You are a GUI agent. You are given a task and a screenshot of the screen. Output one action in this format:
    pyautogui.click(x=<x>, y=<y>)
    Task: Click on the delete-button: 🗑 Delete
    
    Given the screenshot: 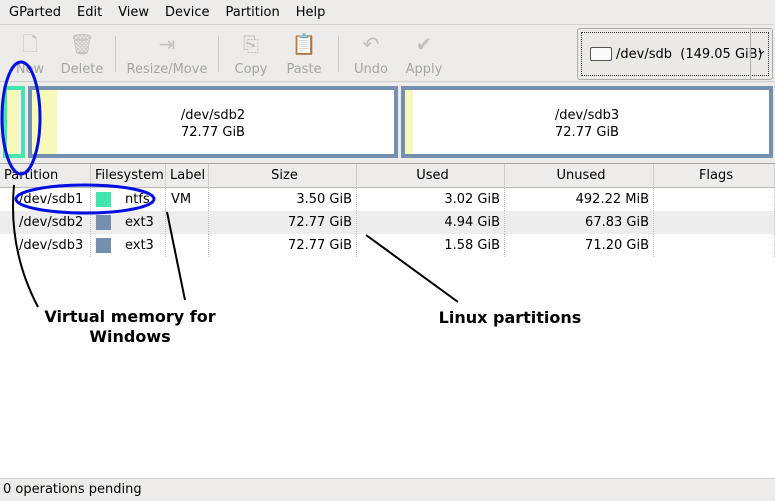 What is the action you would take?
    pyautogui.click(x=82, y=54)
    